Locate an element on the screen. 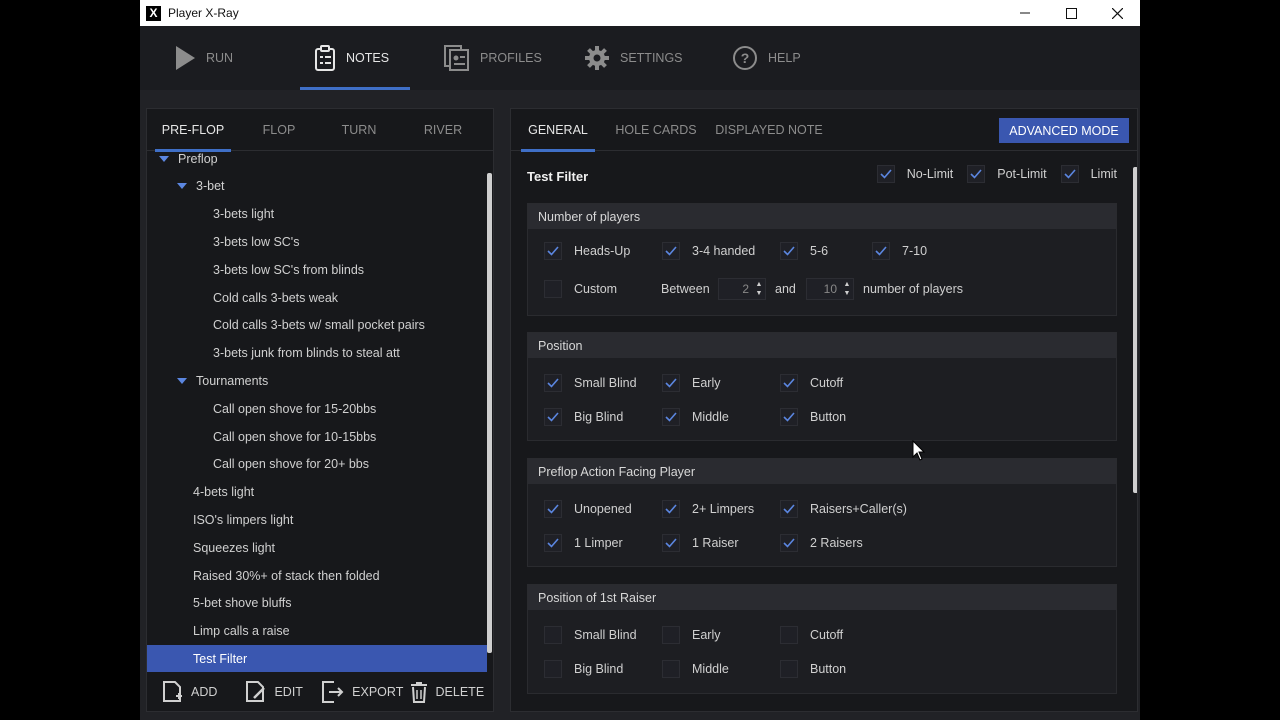  tree-item: Test Filter is located at coordinates (317, 659).